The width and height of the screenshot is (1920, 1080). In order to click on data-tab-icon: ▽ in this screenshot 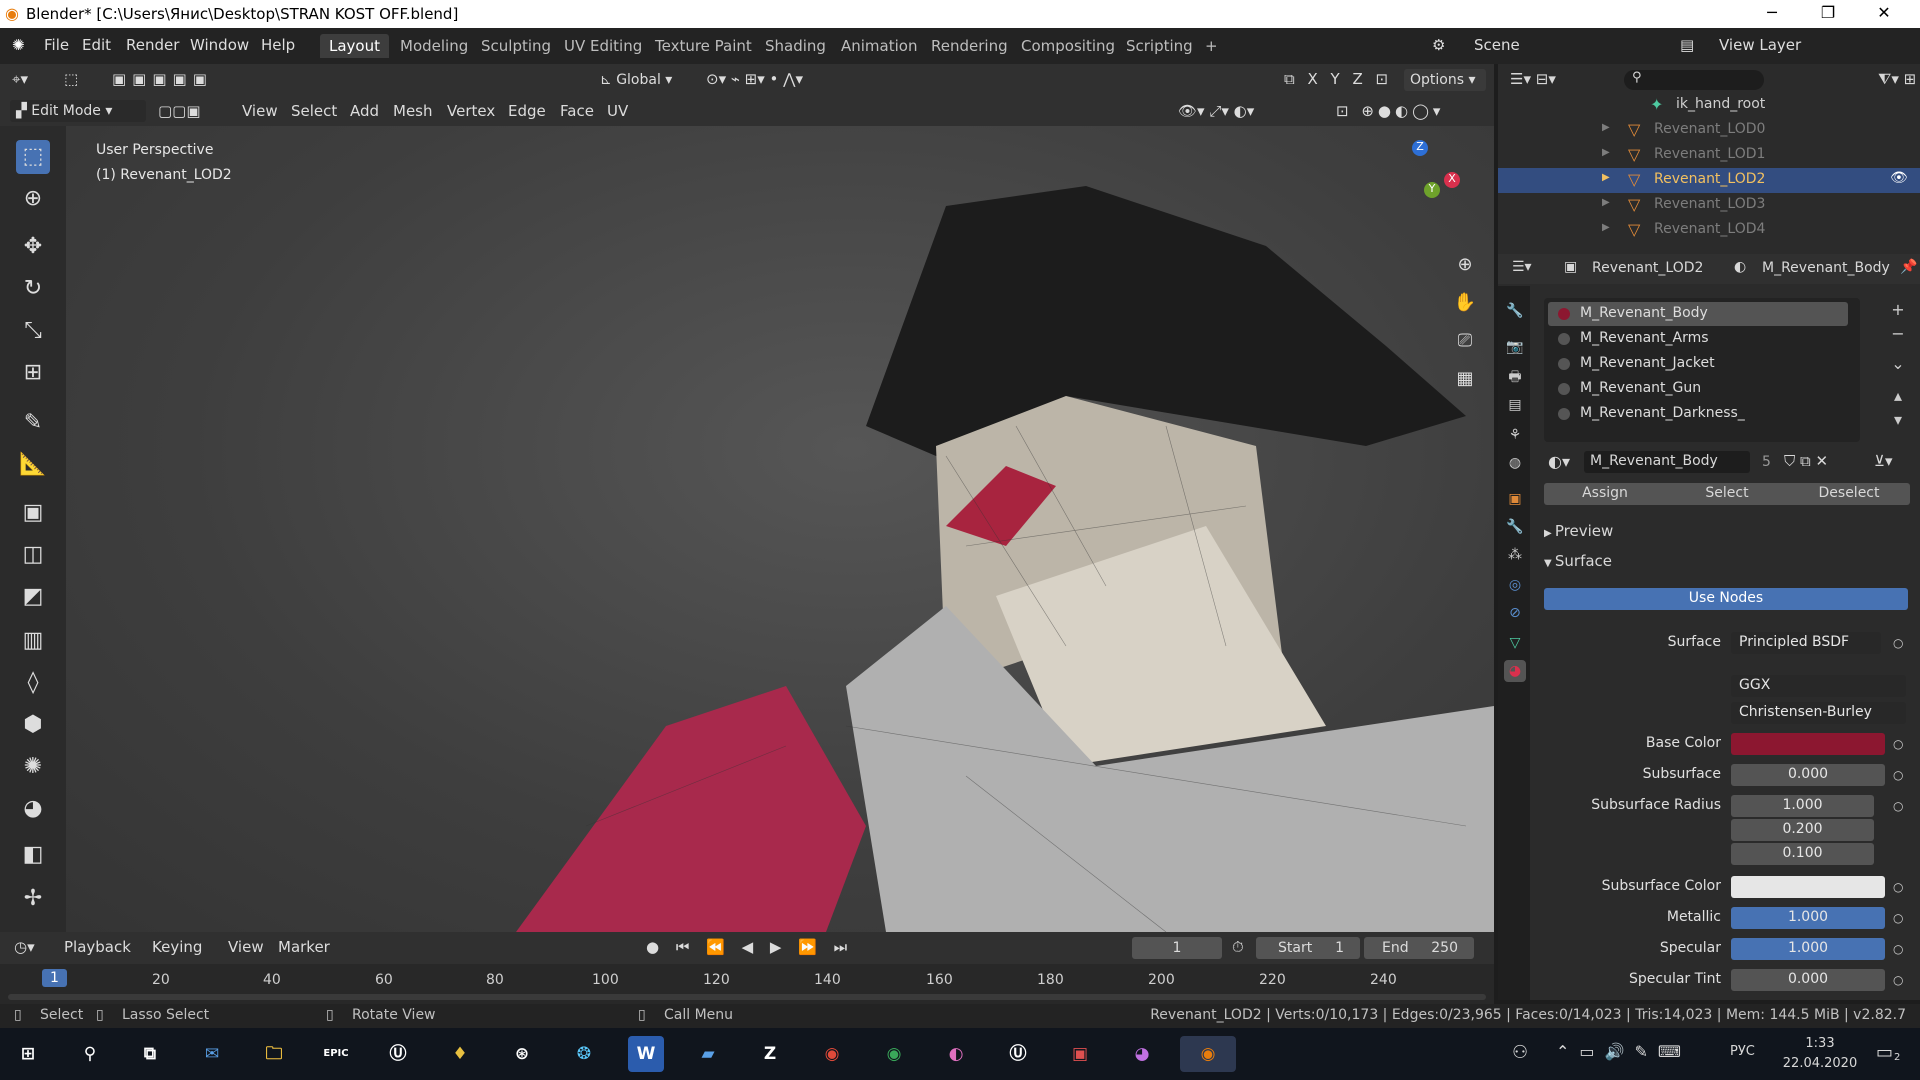, I will do `click(1515, 643)`.